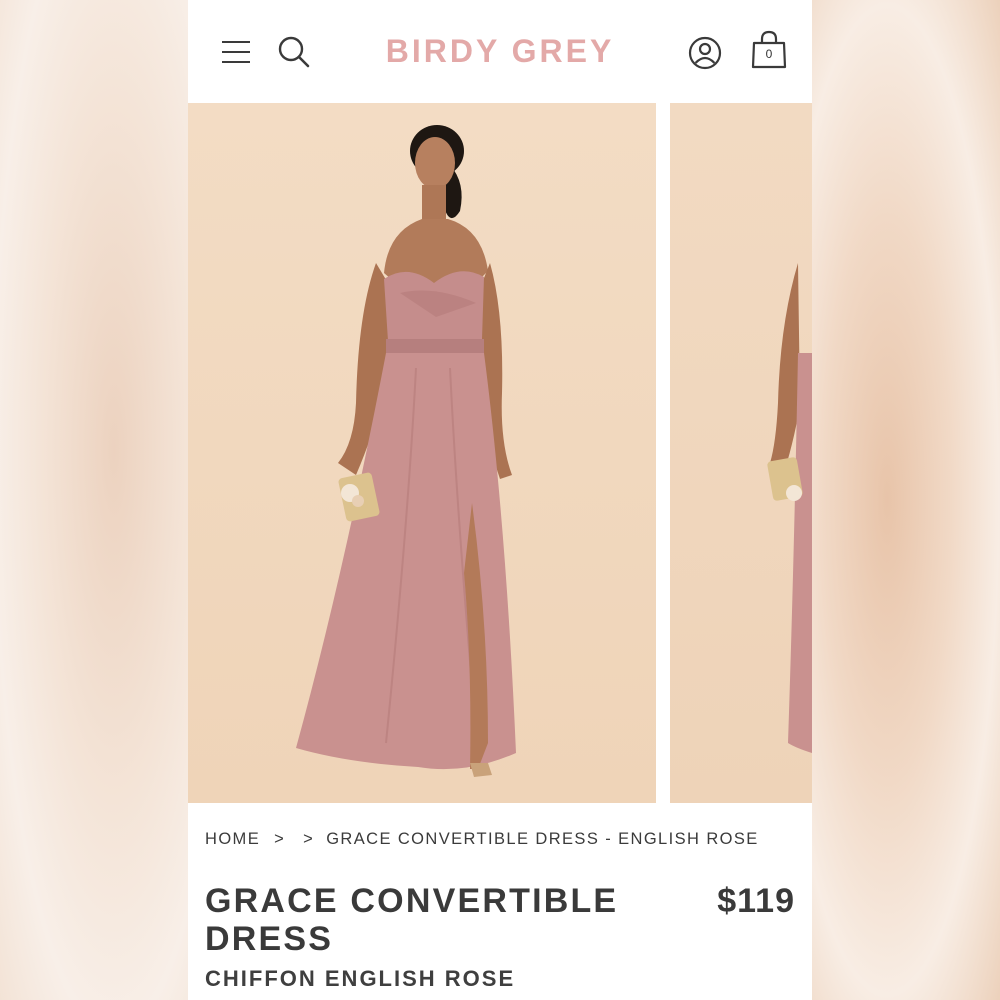 The image size is (1000, 1000). Describe the element at coordinates (412, 920) in the screenshot. I see `product-title: GRACE CONVERTIBLE DRESS` at that location.